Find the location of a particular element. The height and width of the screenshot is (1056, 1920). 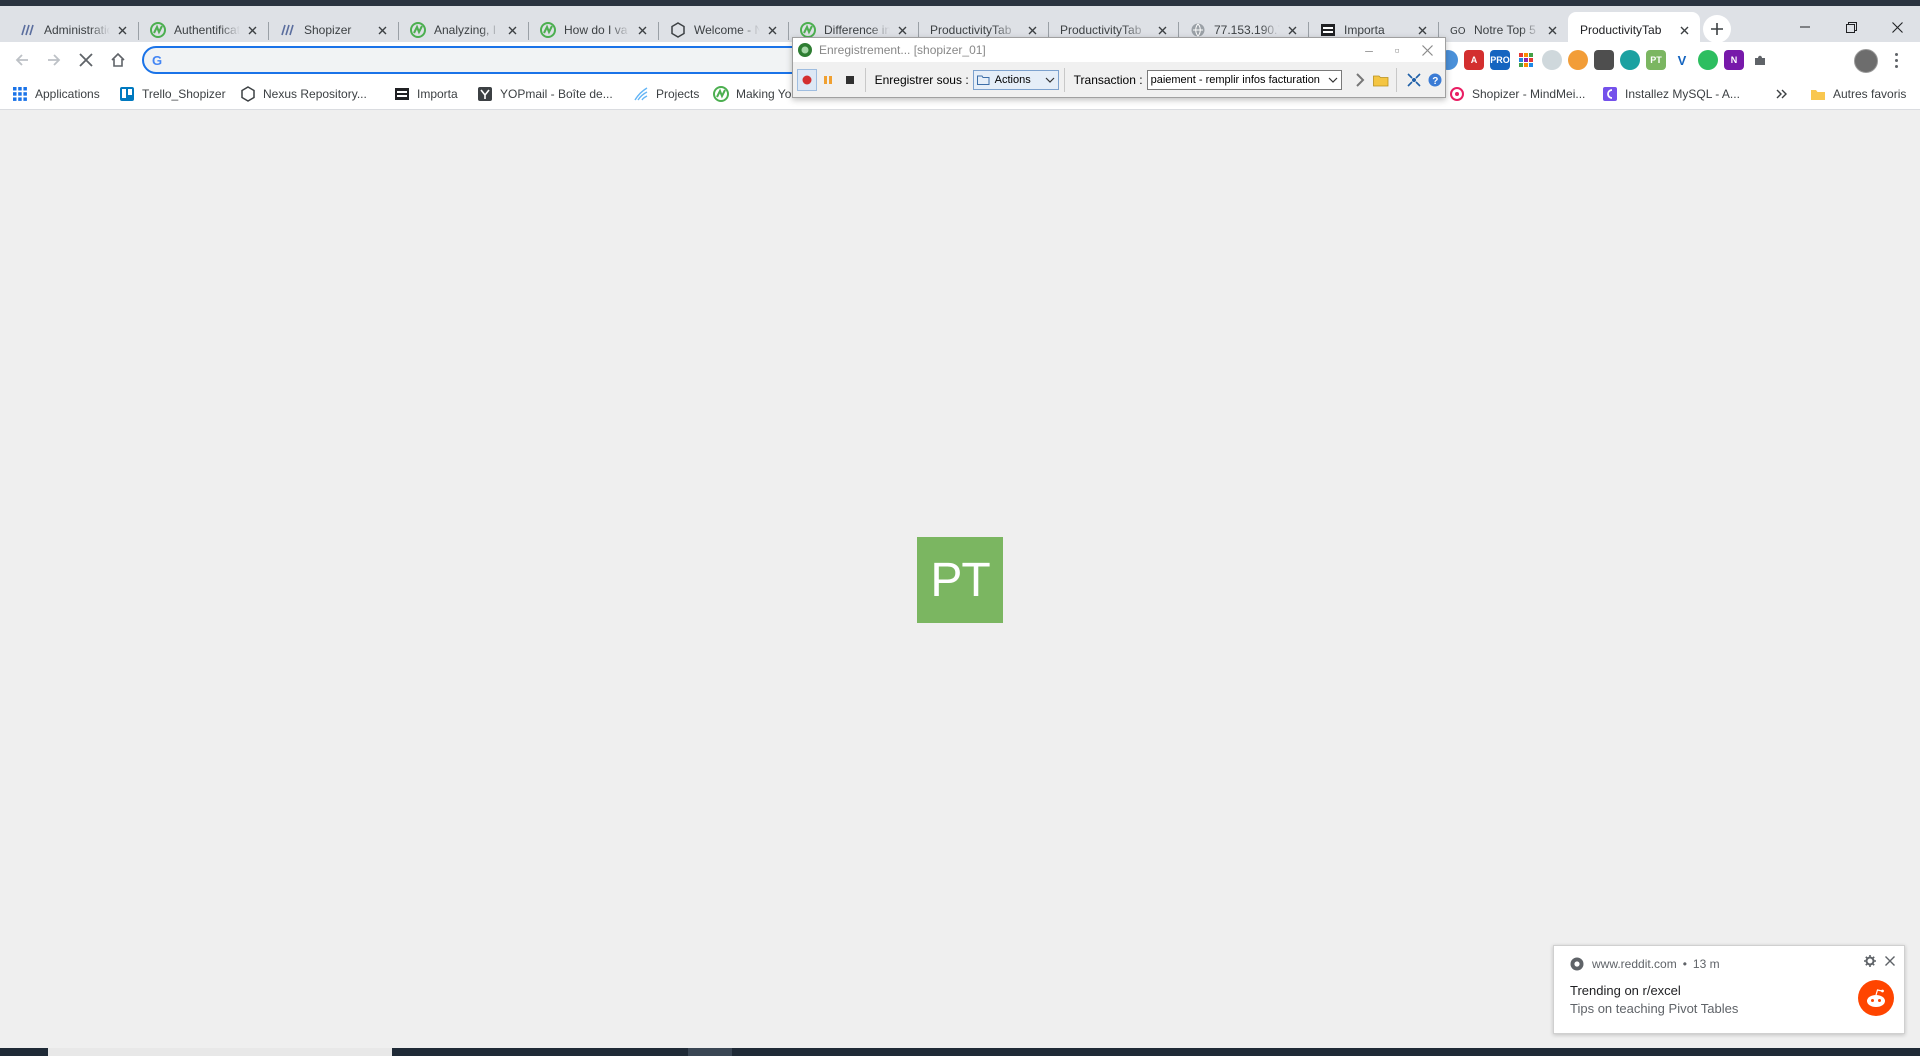

tab-title: Shopizer is located at coordinates (328, 30).